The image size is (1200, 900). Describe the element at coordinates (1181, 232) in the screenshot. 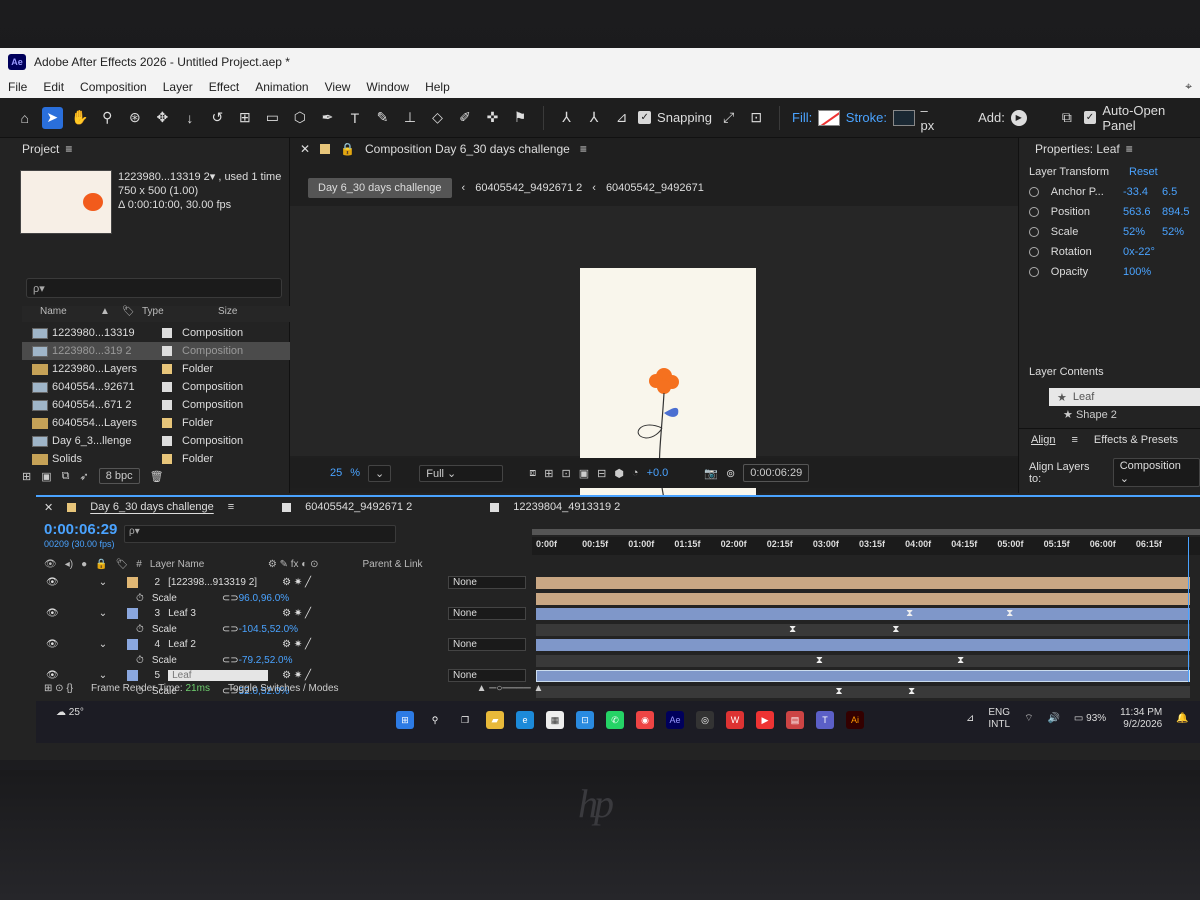

I see `property-value: 52%` at that location.